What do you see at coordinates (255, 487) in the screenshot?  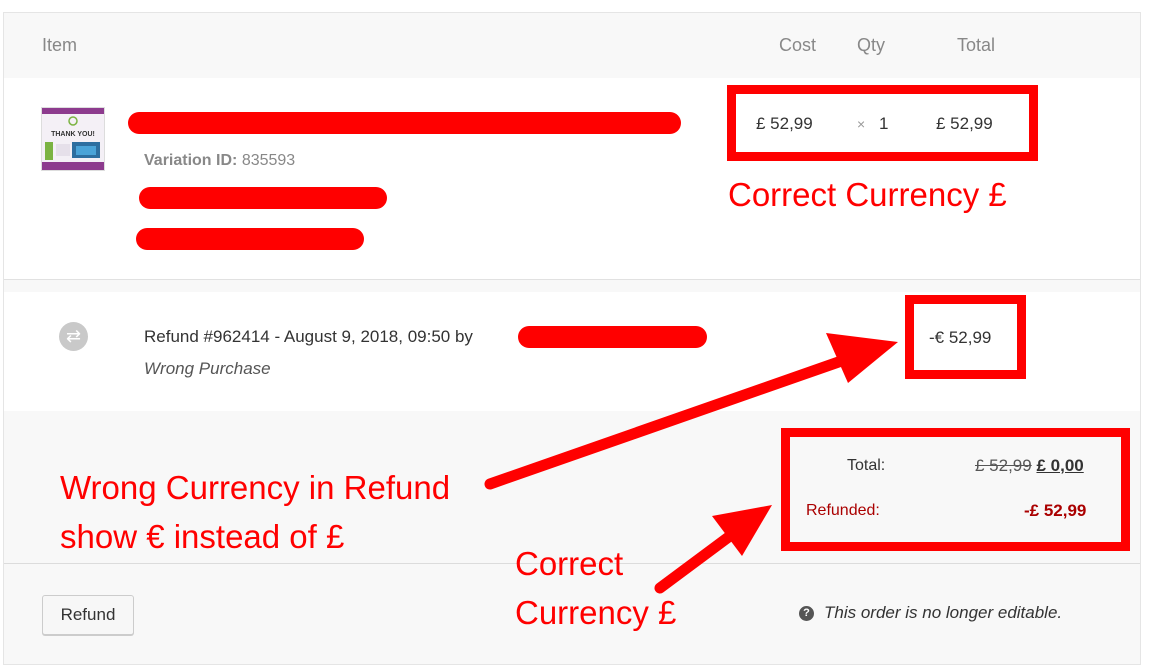 I see `annotation-wrong-currency-line1: Wrong Currency in Refund` at bounding box center [255, 487].